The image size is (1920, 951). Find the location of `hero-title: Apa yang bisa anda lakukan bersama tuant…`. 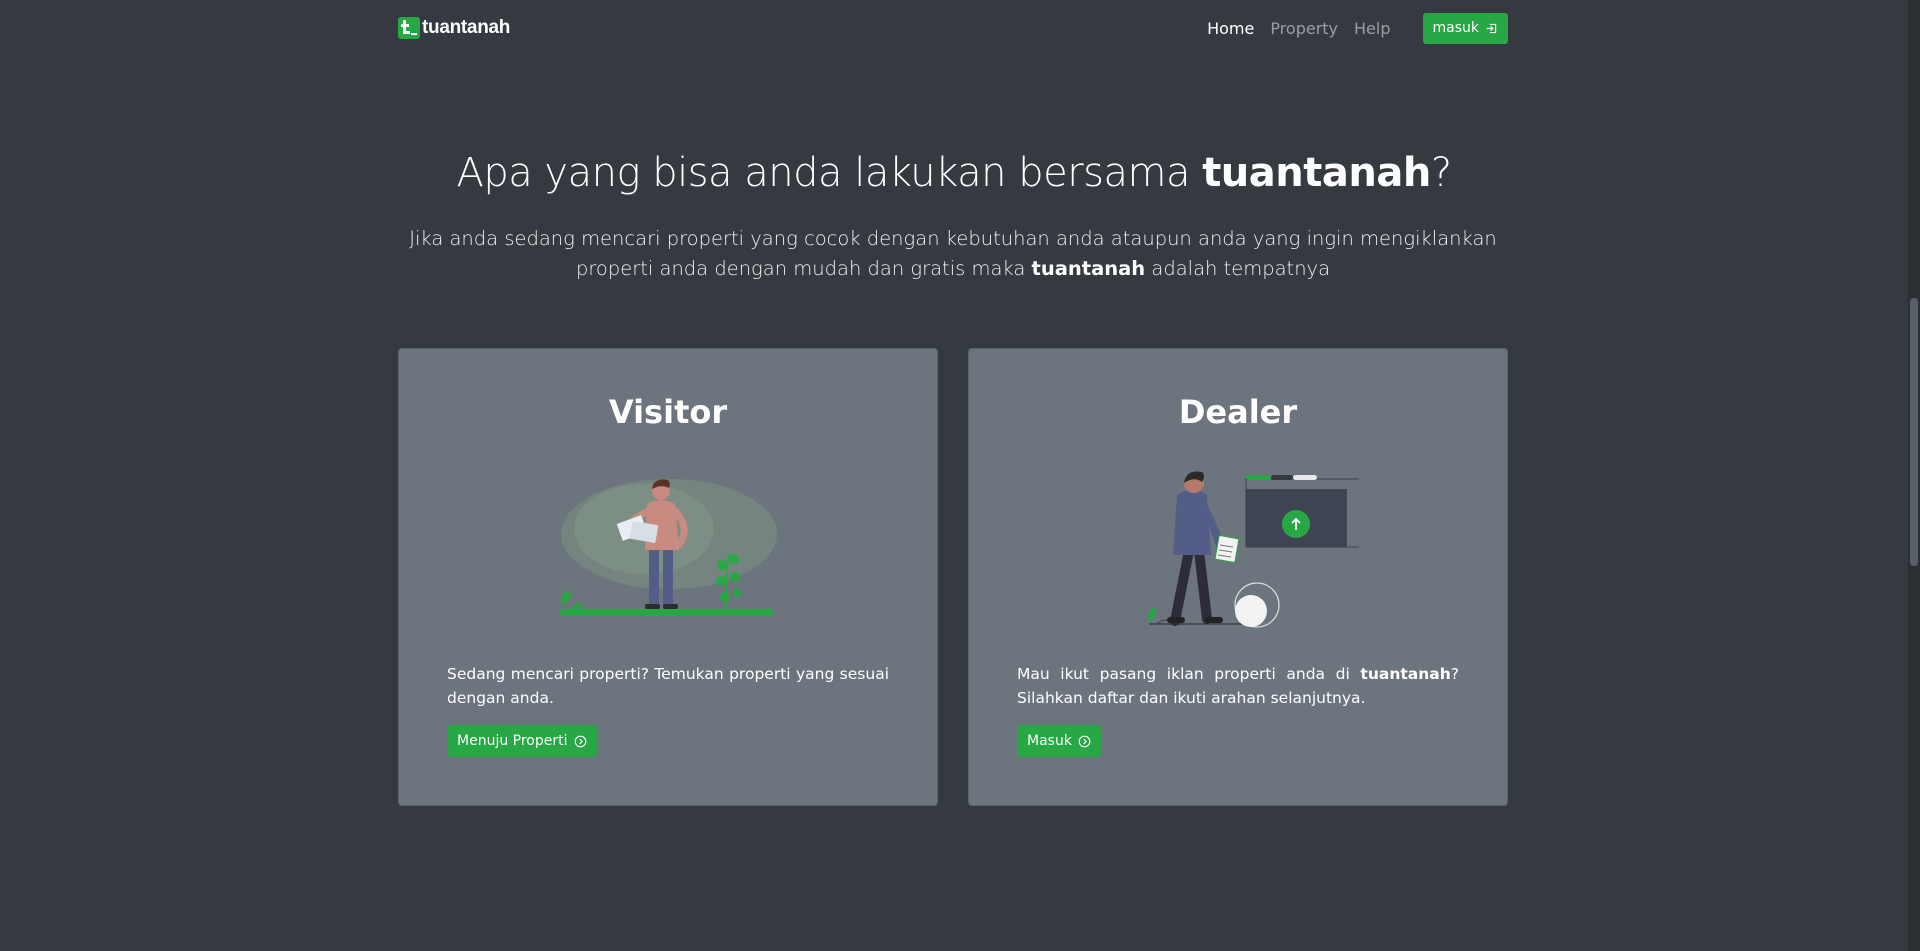

hero-title: Apa yang bisa anda lakukan bersama tuant… is located at coordinates (954, 173).